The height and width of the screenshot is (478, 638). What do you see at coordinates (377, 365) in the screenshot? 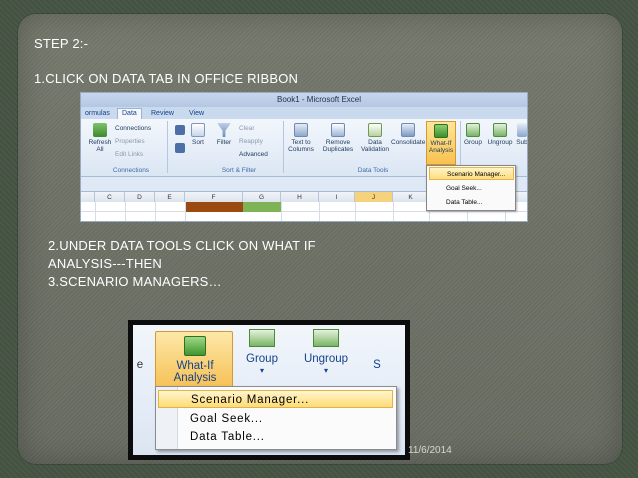
I see `ribbon-edge-right-label: S` at bounding box center [377, 365].